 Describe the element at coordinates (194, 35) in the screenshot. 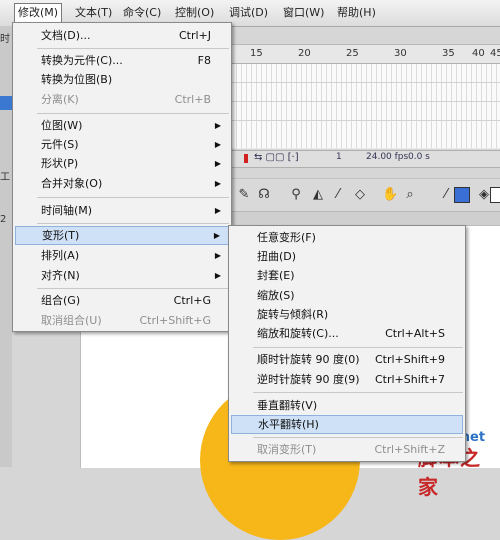

I see `shortcut-label: Ctrl+J` at that location.